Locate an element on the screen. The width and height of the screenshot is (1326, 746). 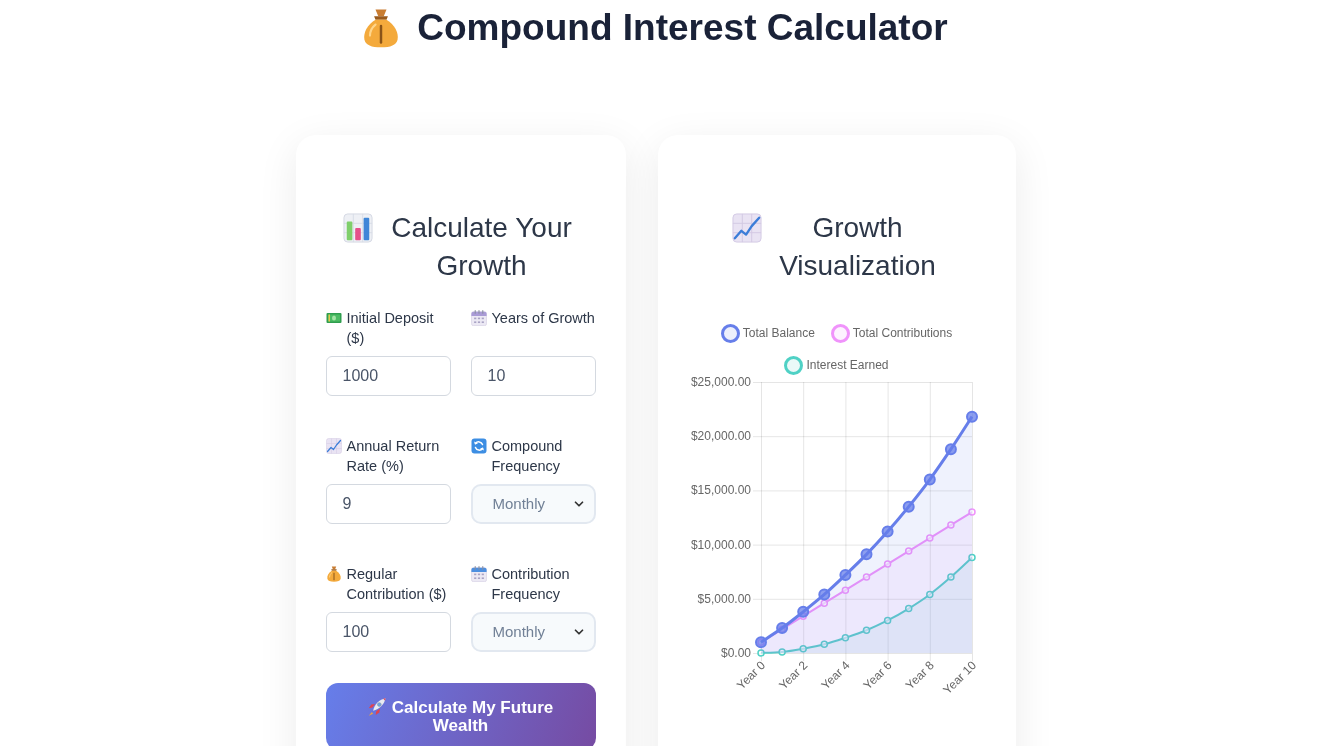
axis-tick-label: $20,000.00 is located at coordinates (720, 436).